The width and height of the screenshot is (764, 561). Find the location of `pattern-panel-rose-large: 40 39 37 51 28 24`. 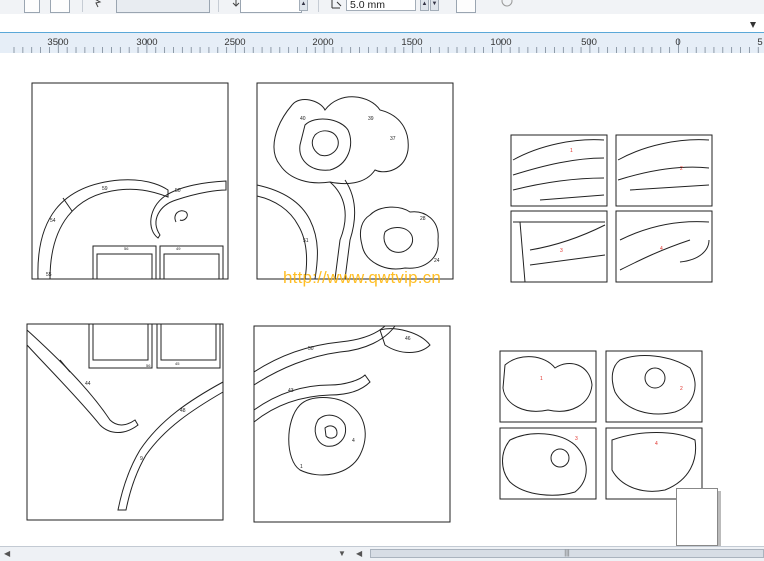

pattern-panel-rose-large: 40 39 37 51 28 24 is located at coordinates (355, 181).